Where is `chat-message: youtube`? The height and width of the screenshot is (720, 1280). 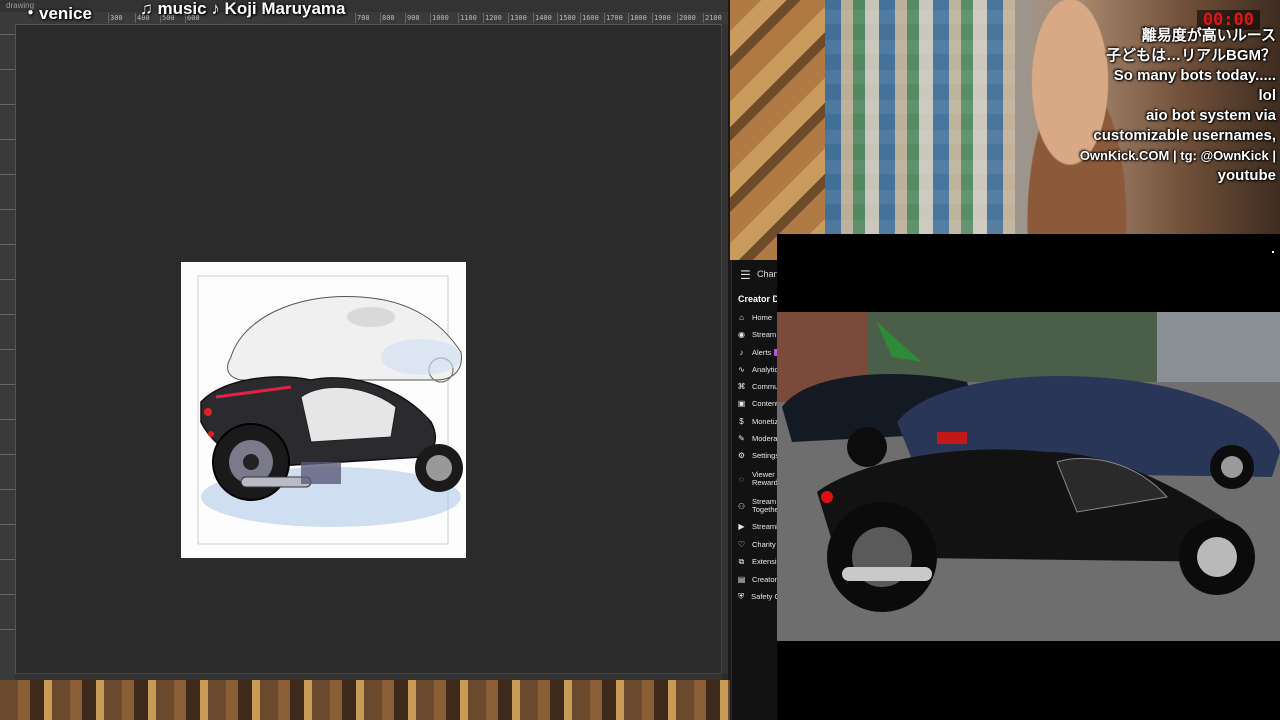
chat-message: youtube is located at coordinates (1246, 175).